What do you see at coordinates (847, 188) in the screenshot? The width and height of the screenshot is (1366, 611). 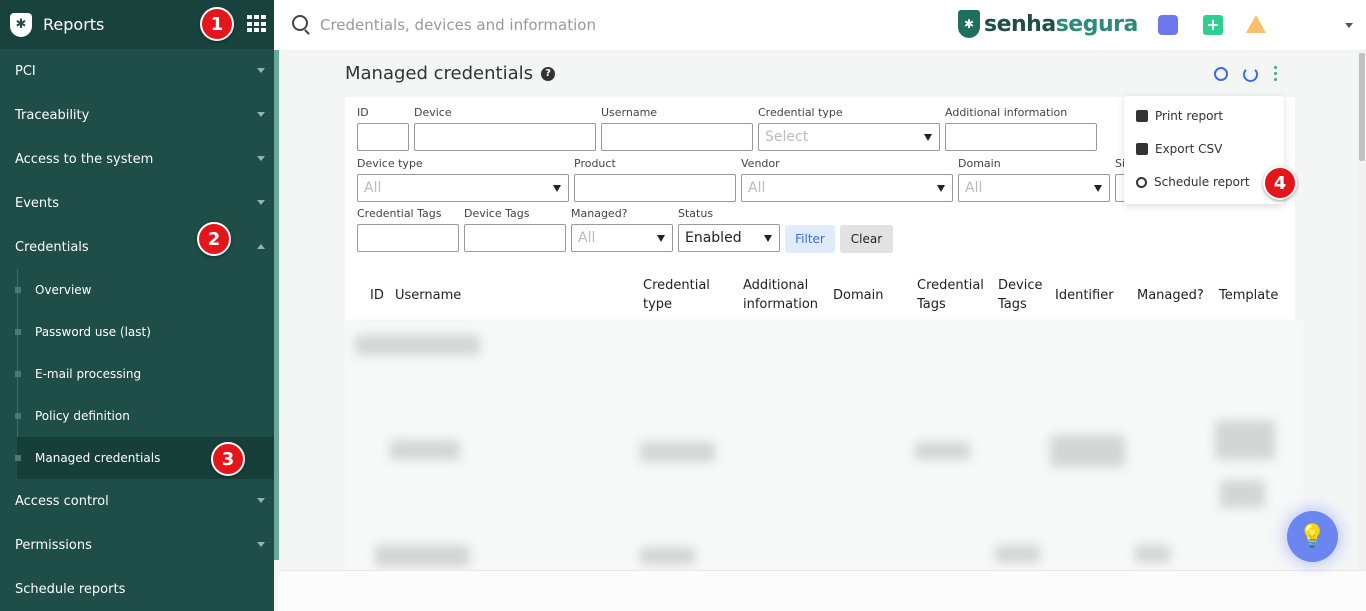 I see `vendor-select: All` at bounding box center [847, 188].